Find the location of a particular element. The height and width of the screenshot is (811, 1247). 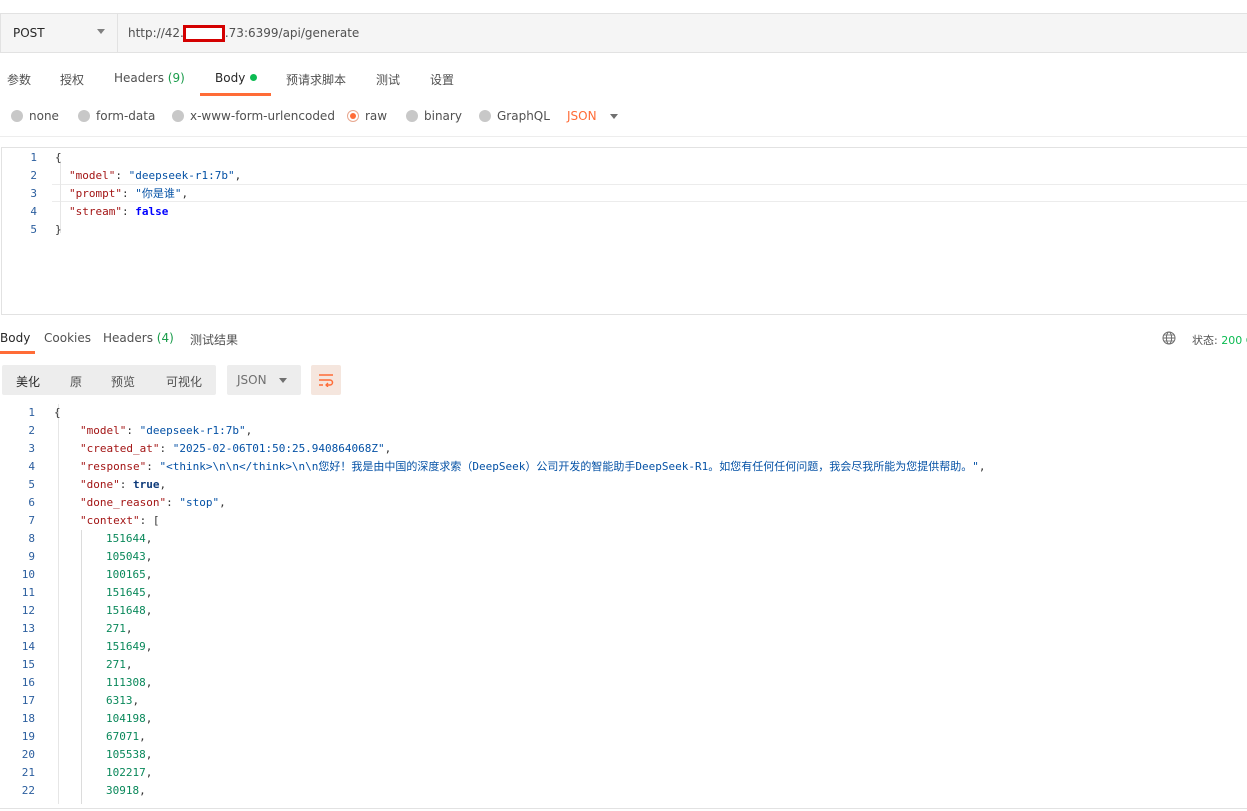

url-input: http://42. .73:6399/api/generate is located at coordinates (682, 33).